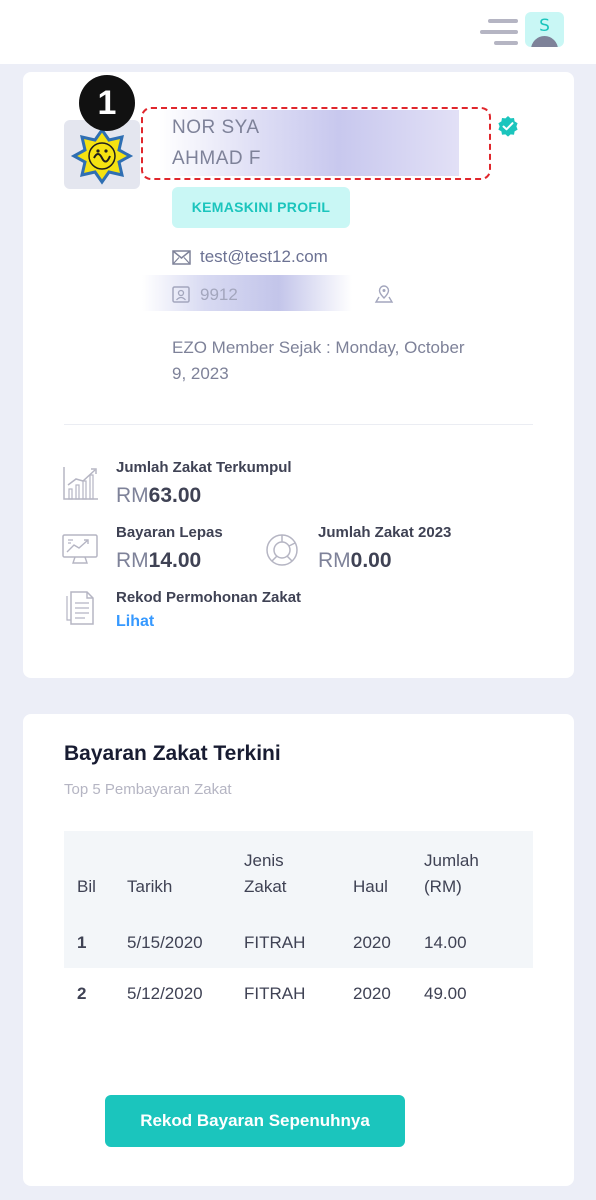  What do you see at coordinates (508, 126) in the screenshot?
I see `verified-check-icon` at bounding box center [508, 126].